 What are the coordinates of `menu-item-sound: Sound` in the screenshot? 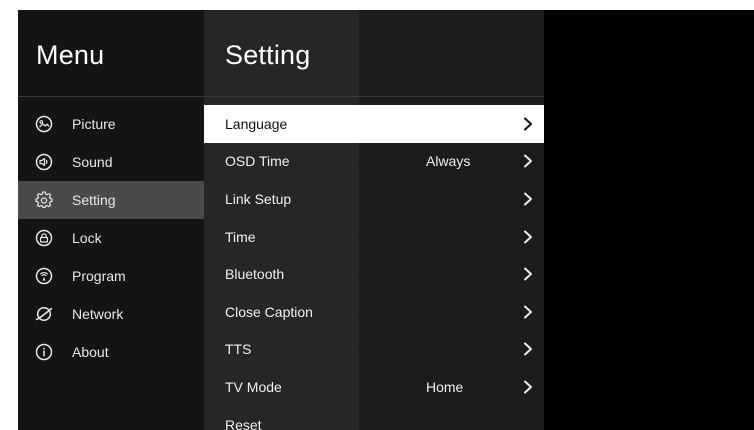 It's located at (111, 162).